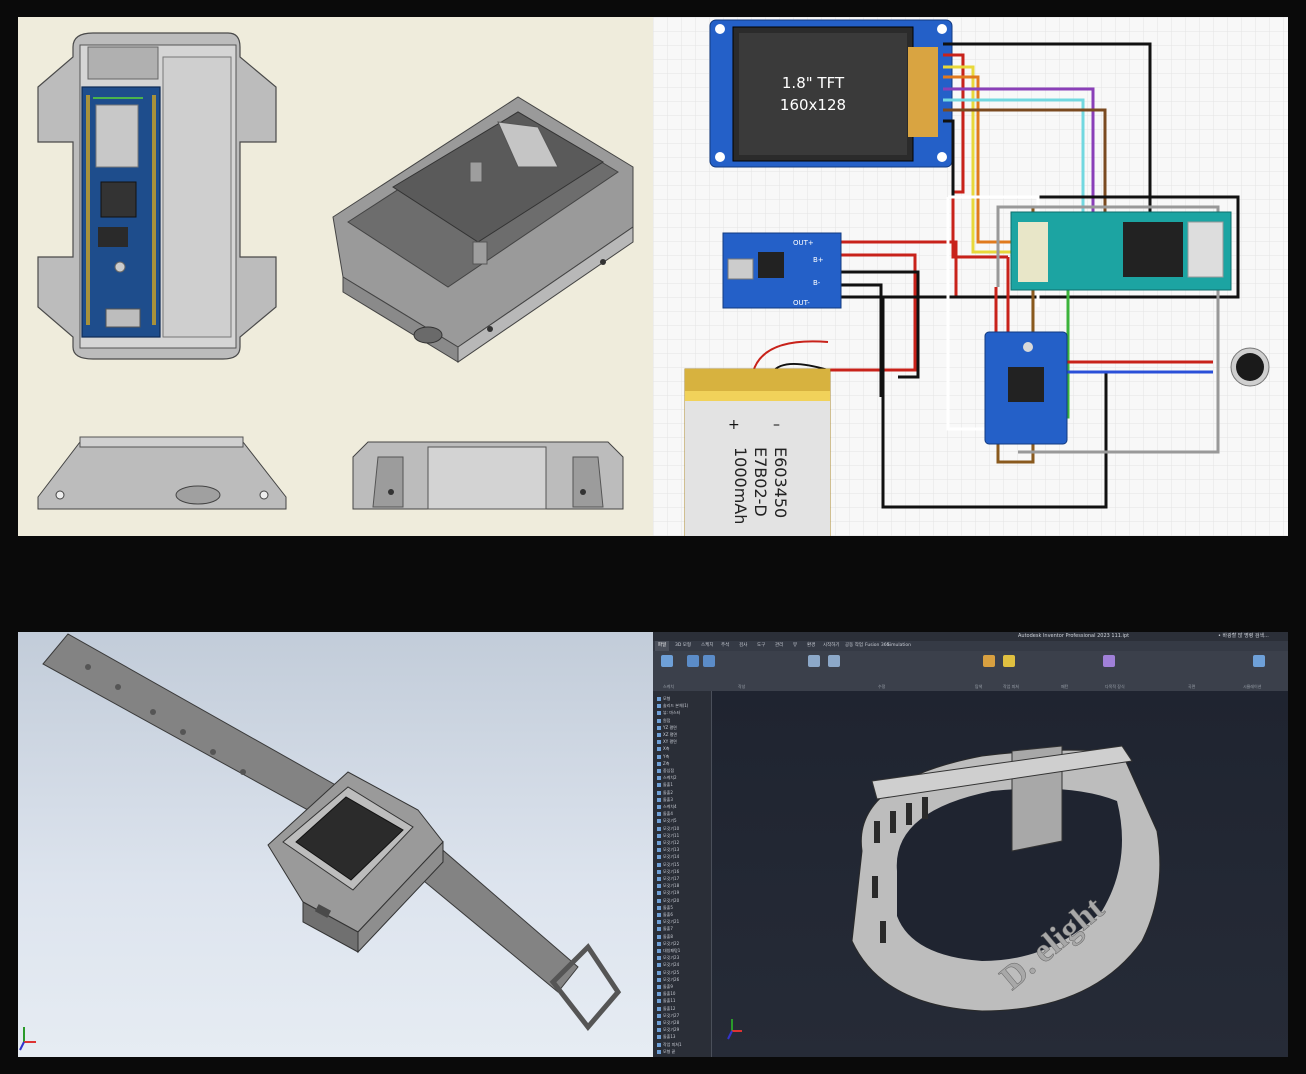 Image resolution: width=1306 pixels, height=1074 pixels. What do you see at coordinates (671, 850) in the screenshot?
I see `tree-item-label: 모깃기13` at bounding box center [671, 850].